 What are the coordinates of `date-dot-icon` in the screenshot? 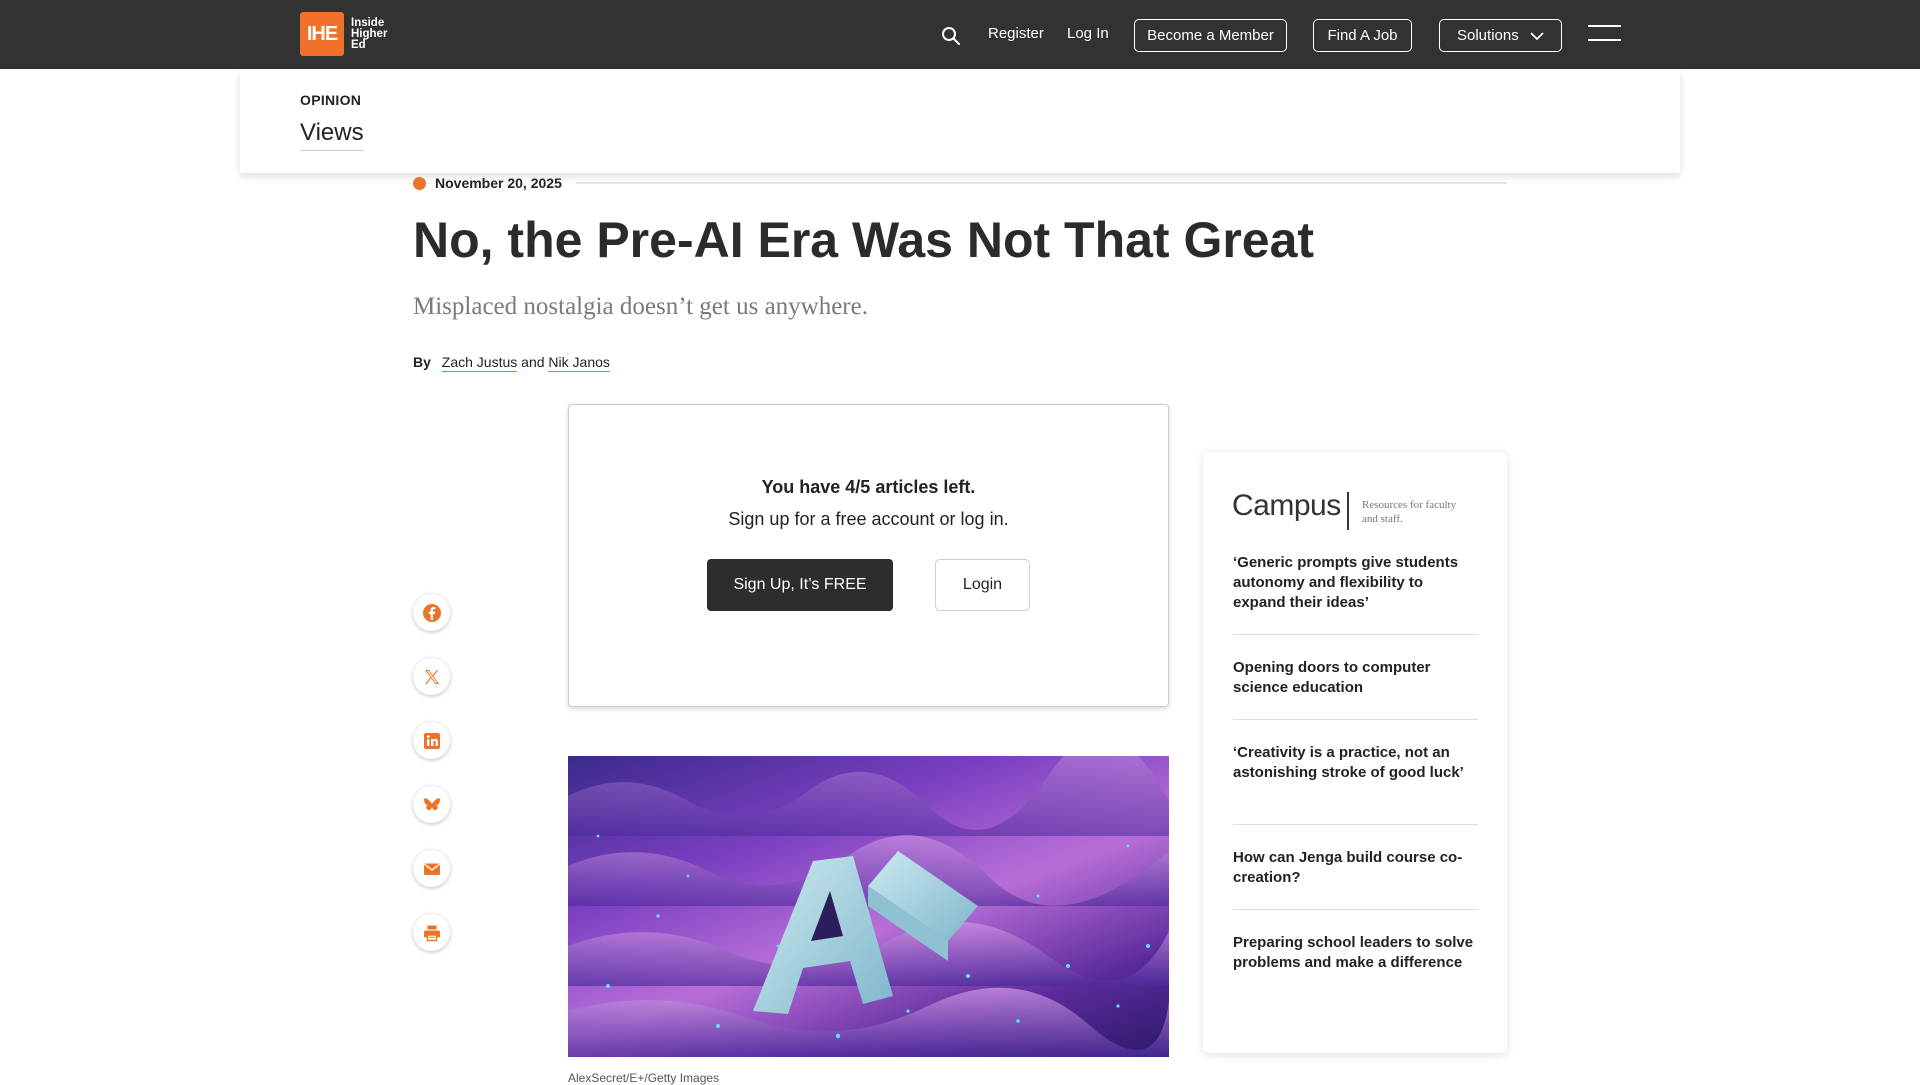 It's located at (419, 183).